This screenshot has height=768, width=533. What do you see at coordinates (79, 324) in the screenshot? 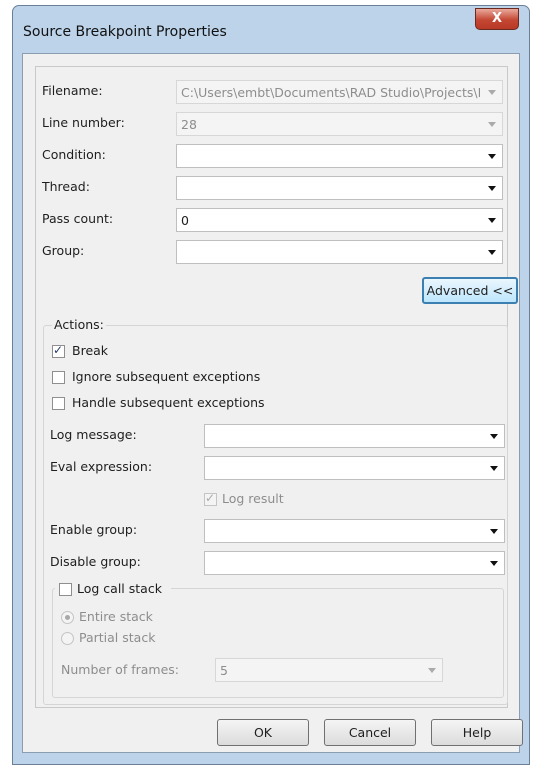
I see `actions-caption: Actions:` at bounding box center [79, 324].